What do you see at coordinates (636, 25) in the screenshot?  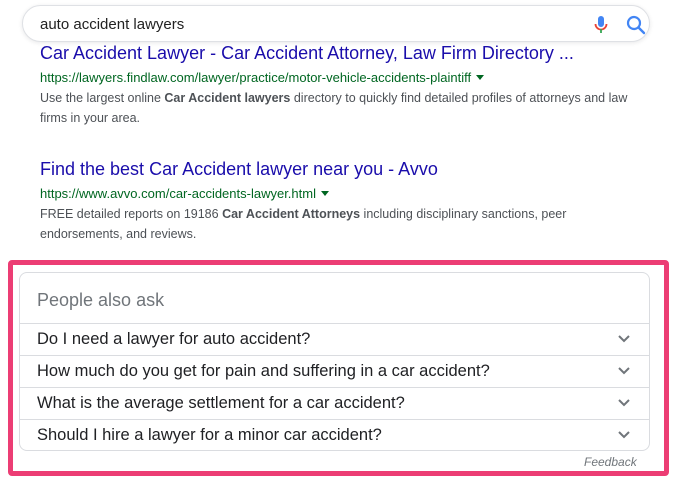 I see `search-icon` at bounding box center [636, 25].